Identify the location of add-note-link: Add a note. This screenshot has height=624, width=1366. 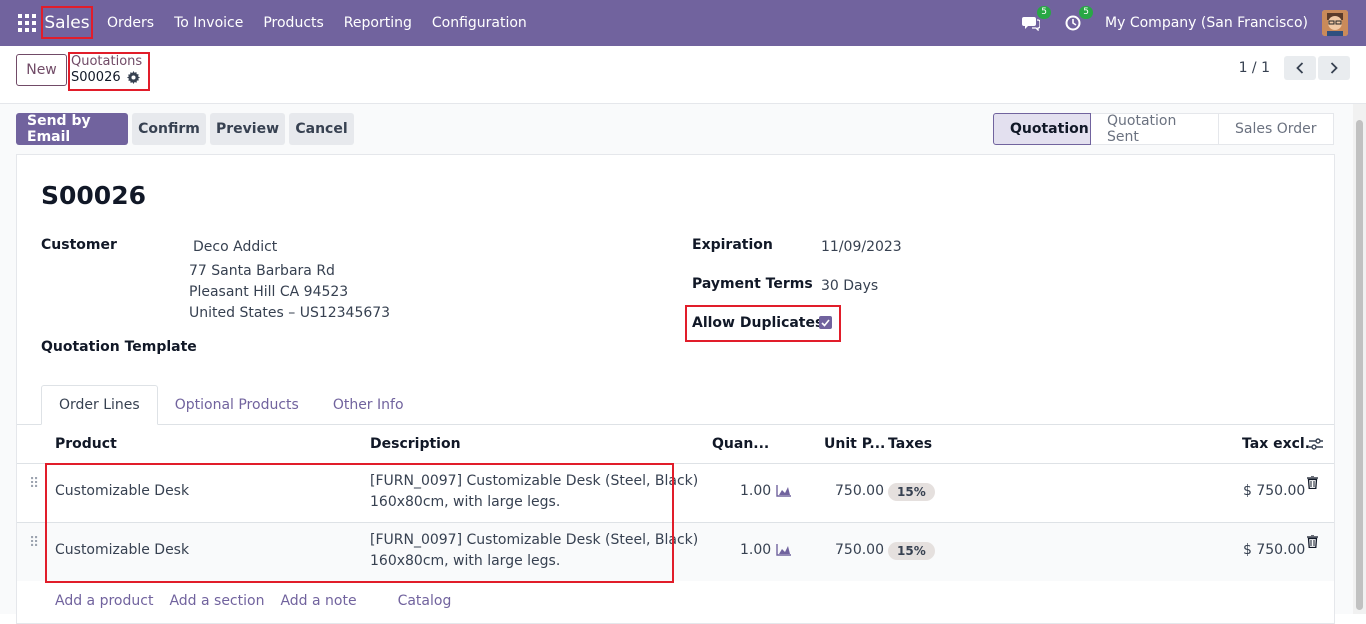
(318, 601).